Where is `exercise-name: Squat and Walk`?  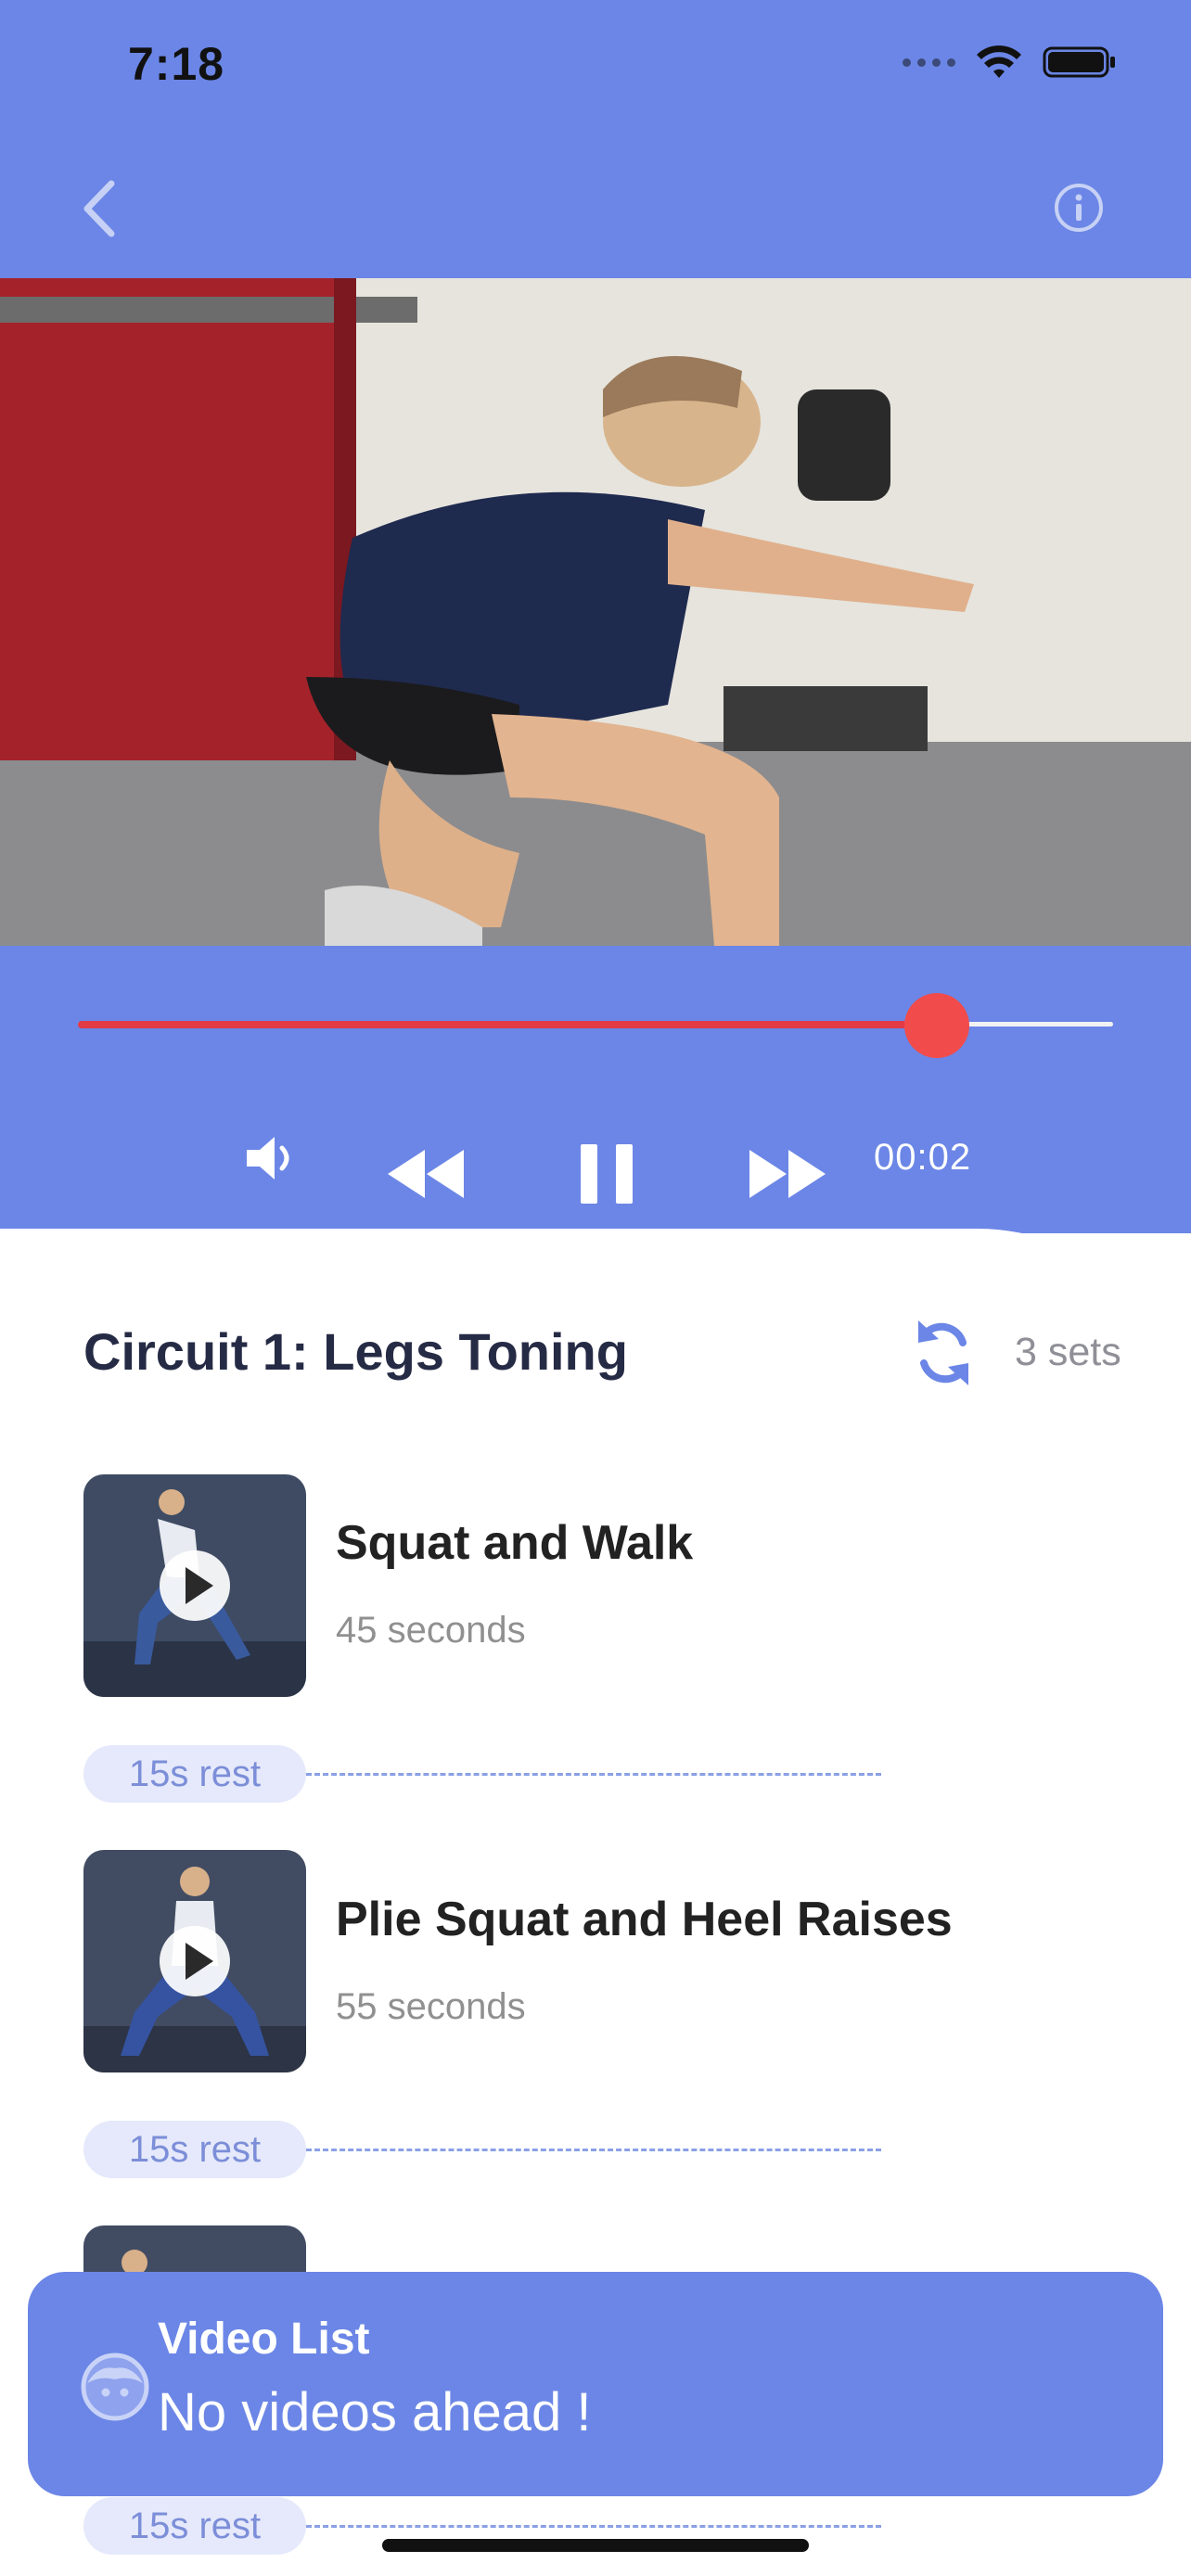
exercise-name: Squat and Walk is located at coordinates (515, 1543).